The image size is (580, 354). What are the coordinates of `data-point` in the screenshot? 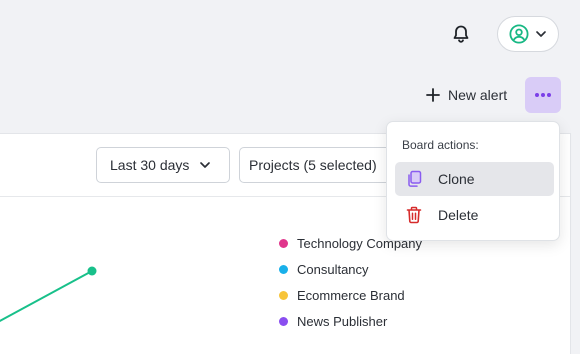 It's located at (92, 271).